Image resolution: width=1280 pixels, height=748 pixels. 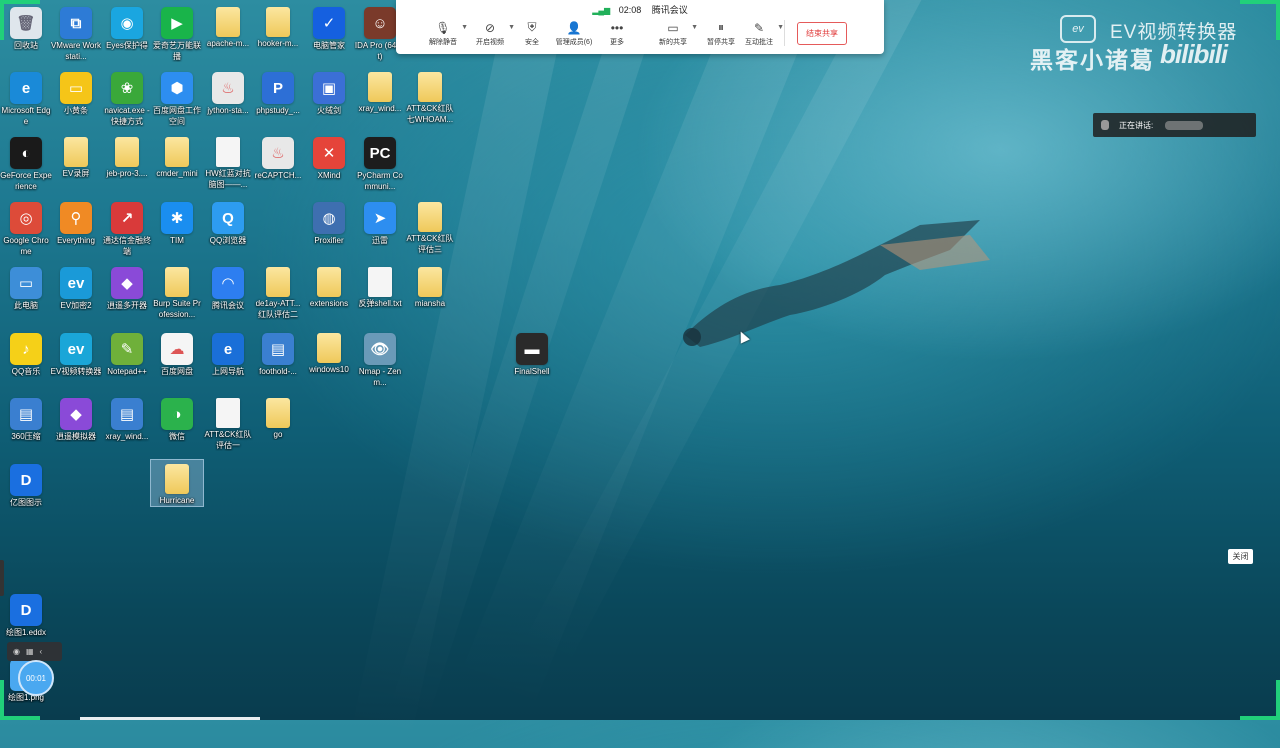 I want to click on app-icon: ◐, so click(x=26, y=153).